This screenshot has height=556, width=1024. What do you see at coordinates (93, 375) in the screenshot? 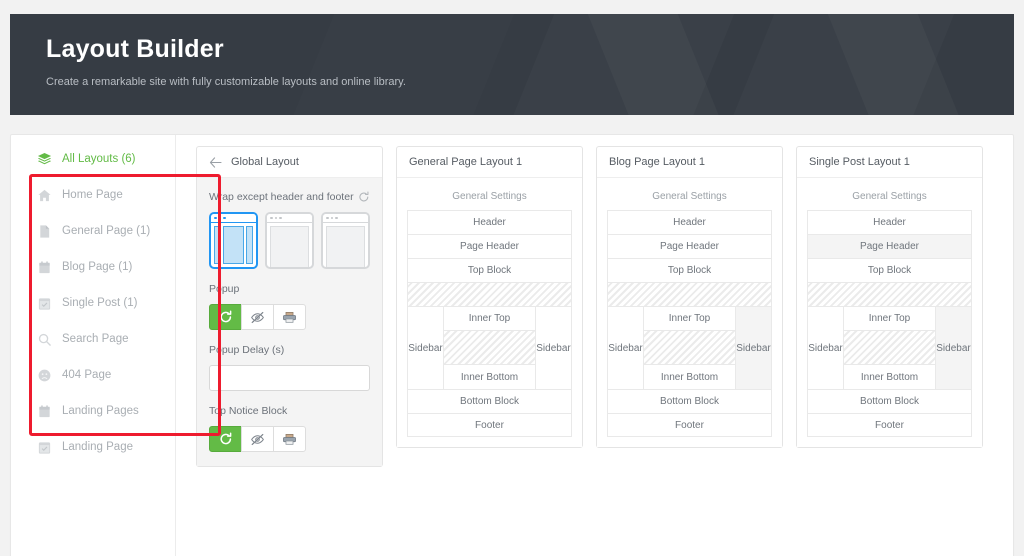
I see `sidebar-item-404-page: 404 Page` at bounding box center [93, 375].